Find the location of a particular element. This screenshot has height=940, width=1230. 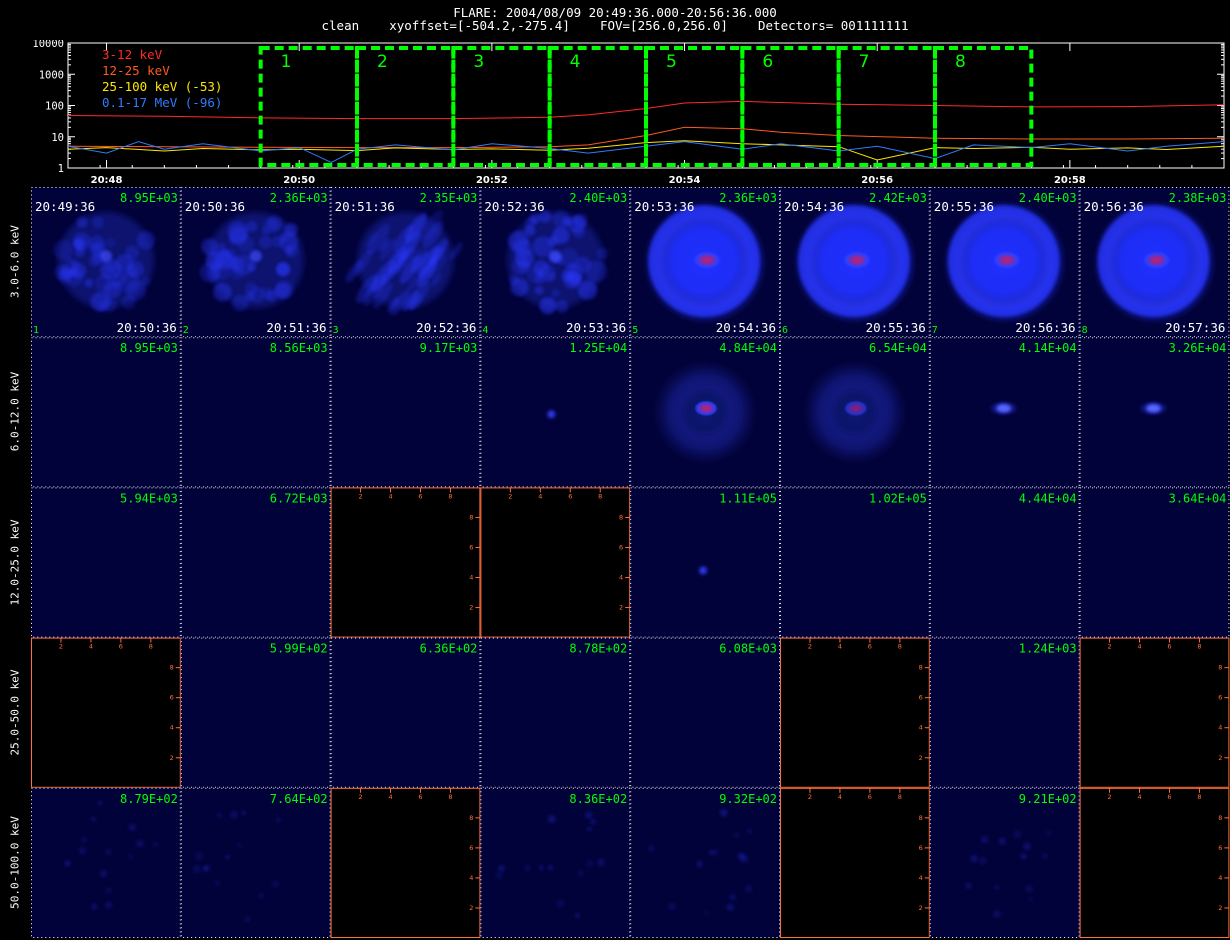

panel-end-time: 20:53:36 is located at coordinates (596, 327).